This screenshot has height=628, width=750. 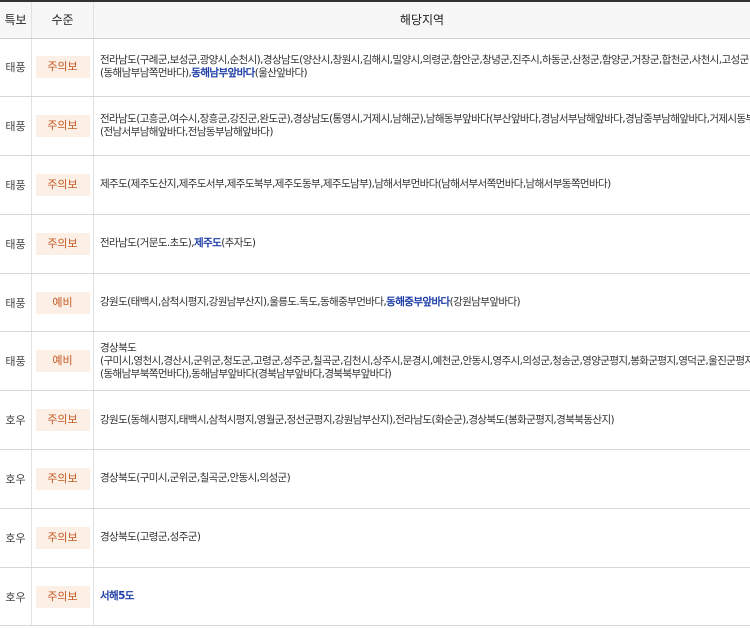 I want to click on highlight-link: 서해5도, so click(x=425, y=596).